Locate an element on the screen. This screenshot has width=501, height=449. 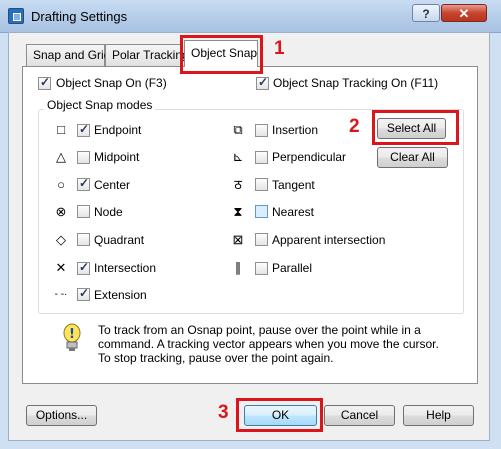
insertion-label: Insertion is located at coordinates (295, 130).